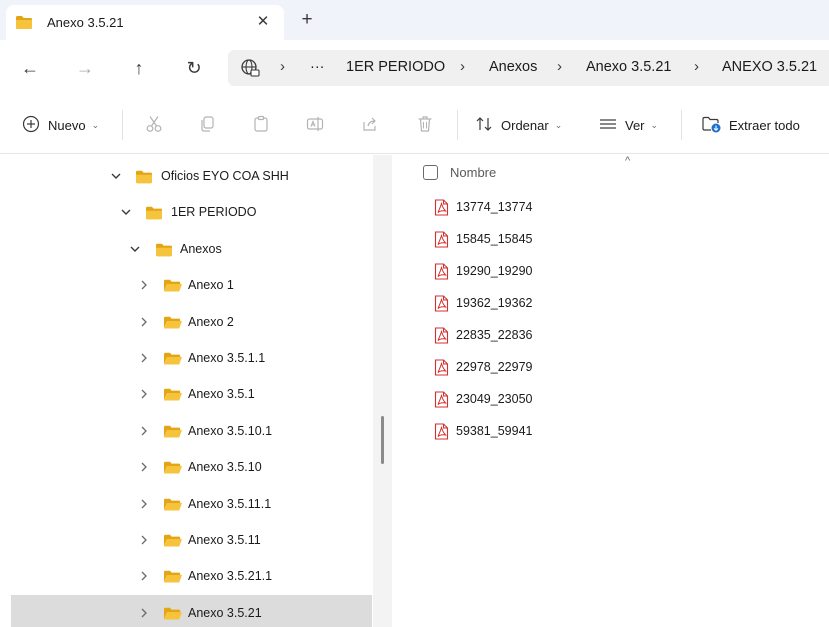 The image size is (829, 627). Describe the element at coordinates (494, 303) in the screenshot. I see `file-name: 19362_19362` at that location.